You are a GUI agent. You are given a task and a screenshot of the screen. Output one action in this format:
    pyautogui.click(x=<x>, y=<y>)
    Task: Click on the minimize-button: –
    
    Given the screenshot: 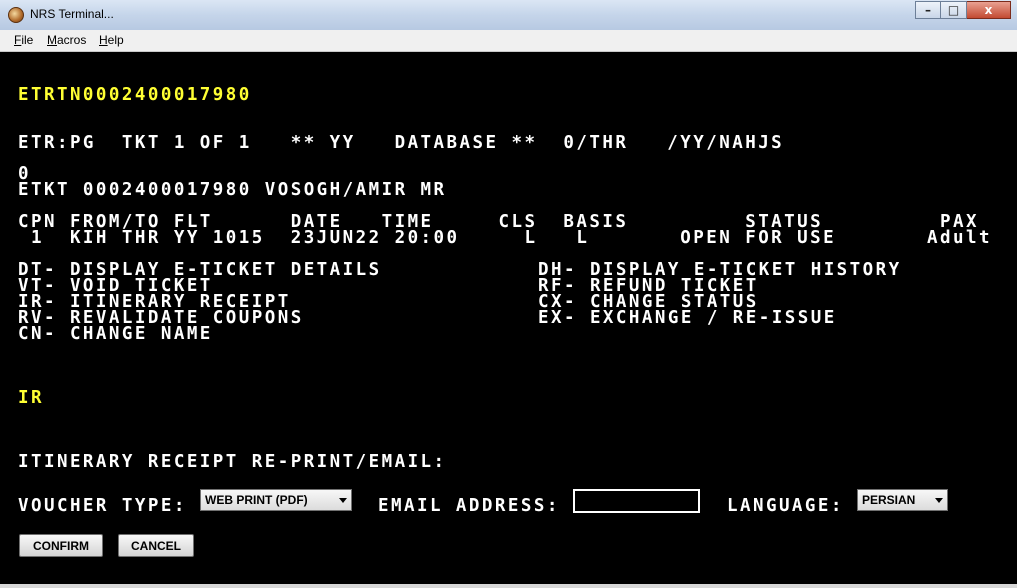 What is the action you would take?
    pyautogui.click(x=928, y=10)
    